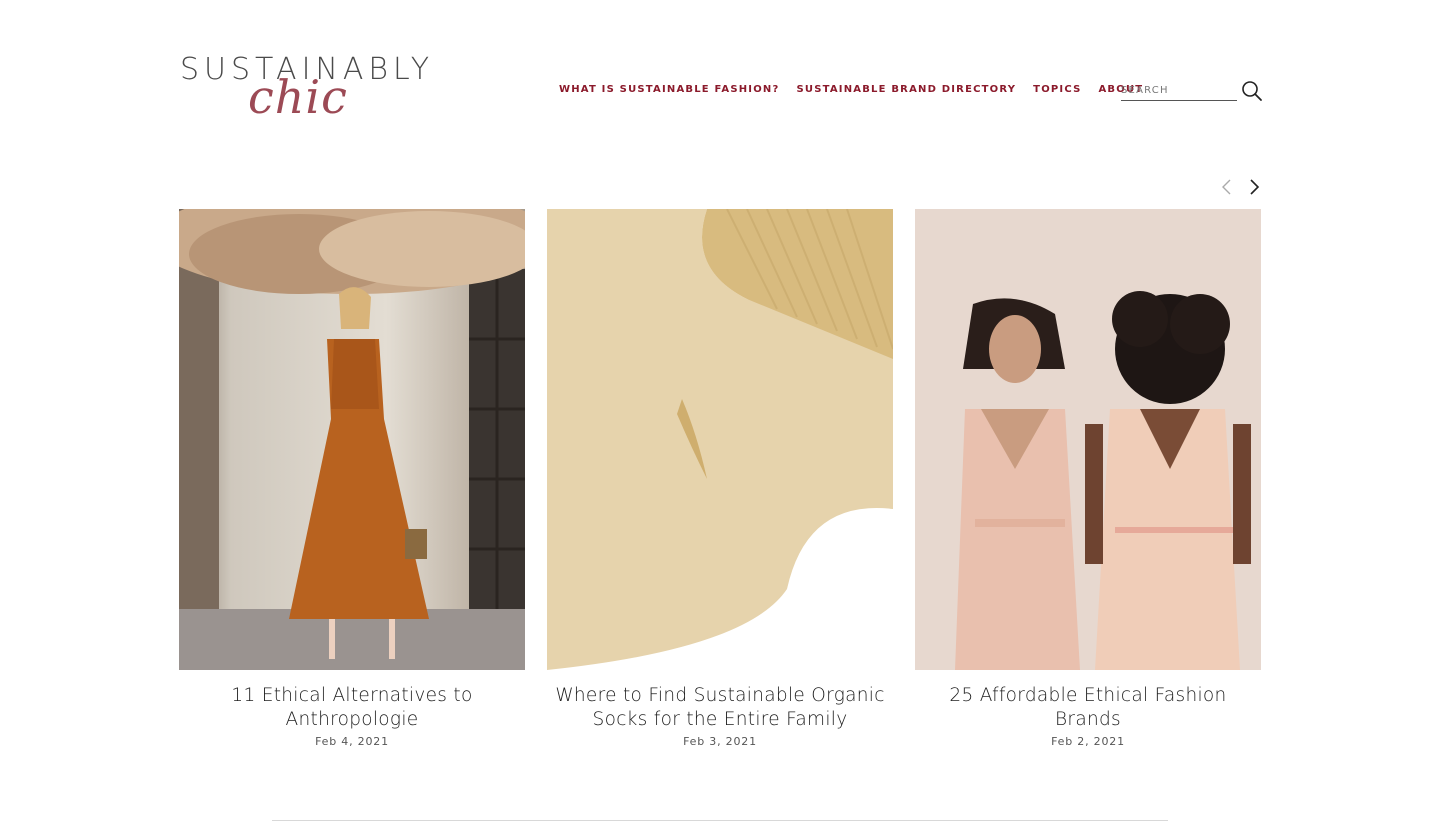 The height and width of the screenshot is (837, 1440). I want to click on post-image-pink-dresses, so click(1088, 439).